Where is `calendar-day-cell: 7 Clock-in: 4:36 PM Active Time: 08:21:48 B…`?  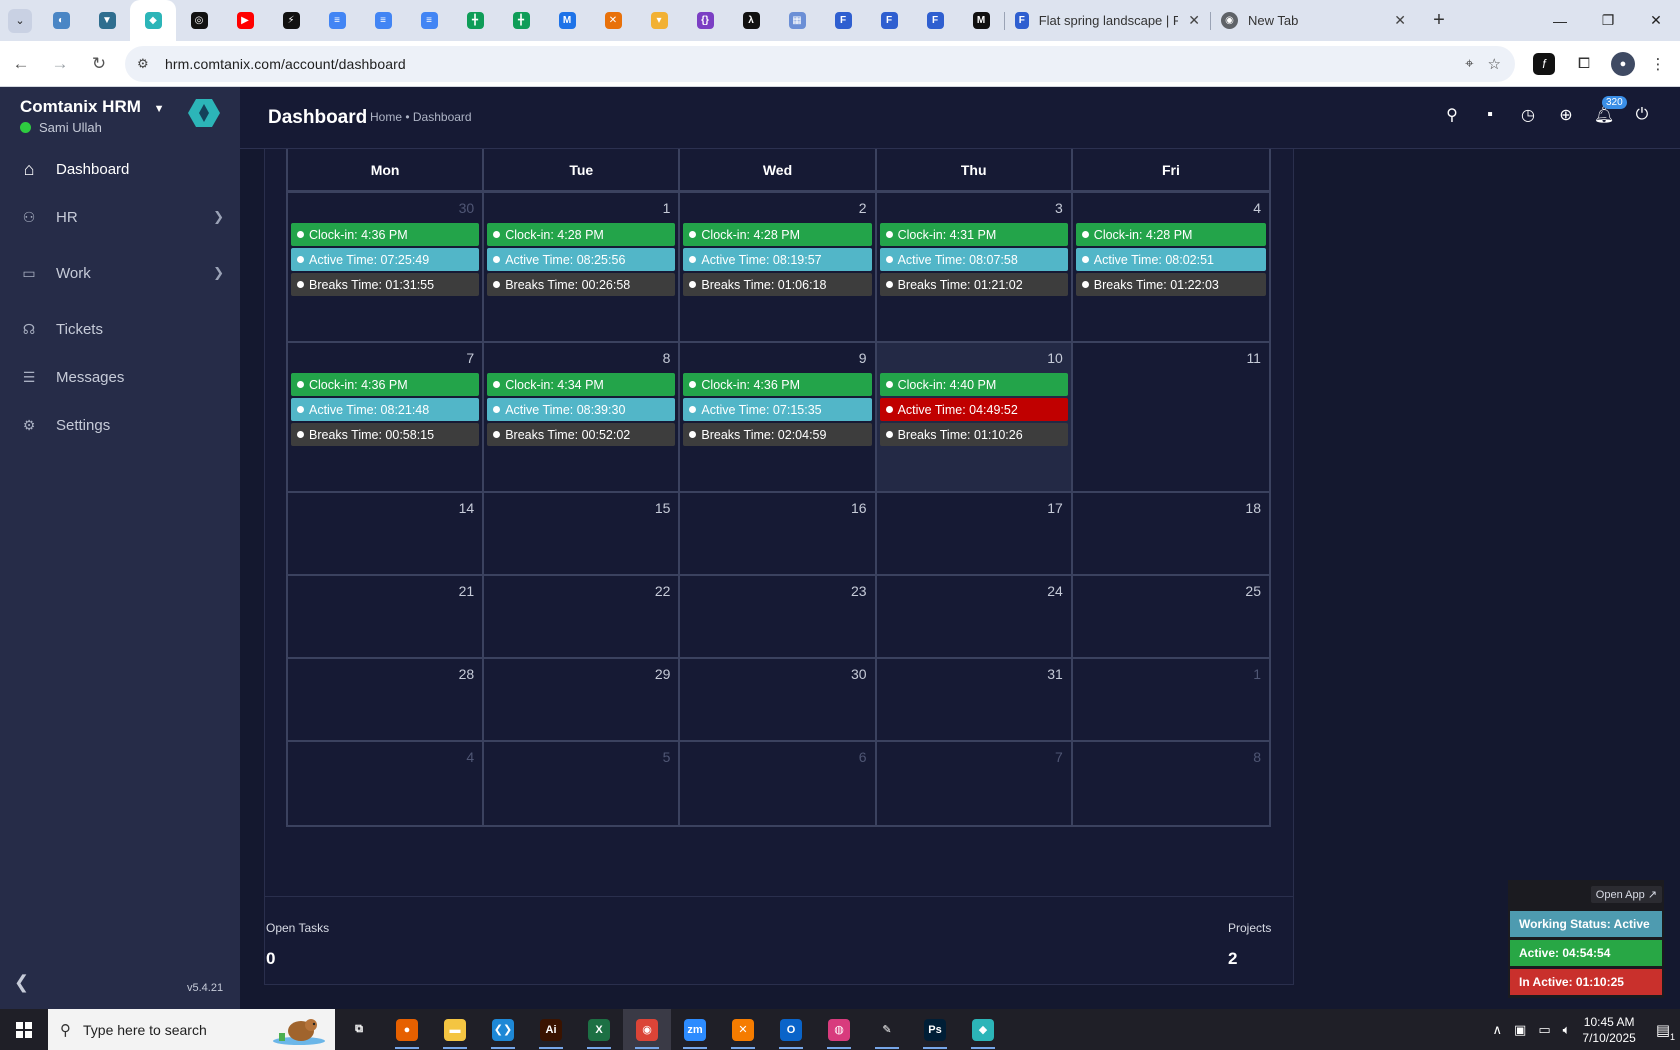 calendar-day-cell: 7 Clock-in: 4:36 PM Active Time: 08:21:48 B… is located at coordinates (386, 417).